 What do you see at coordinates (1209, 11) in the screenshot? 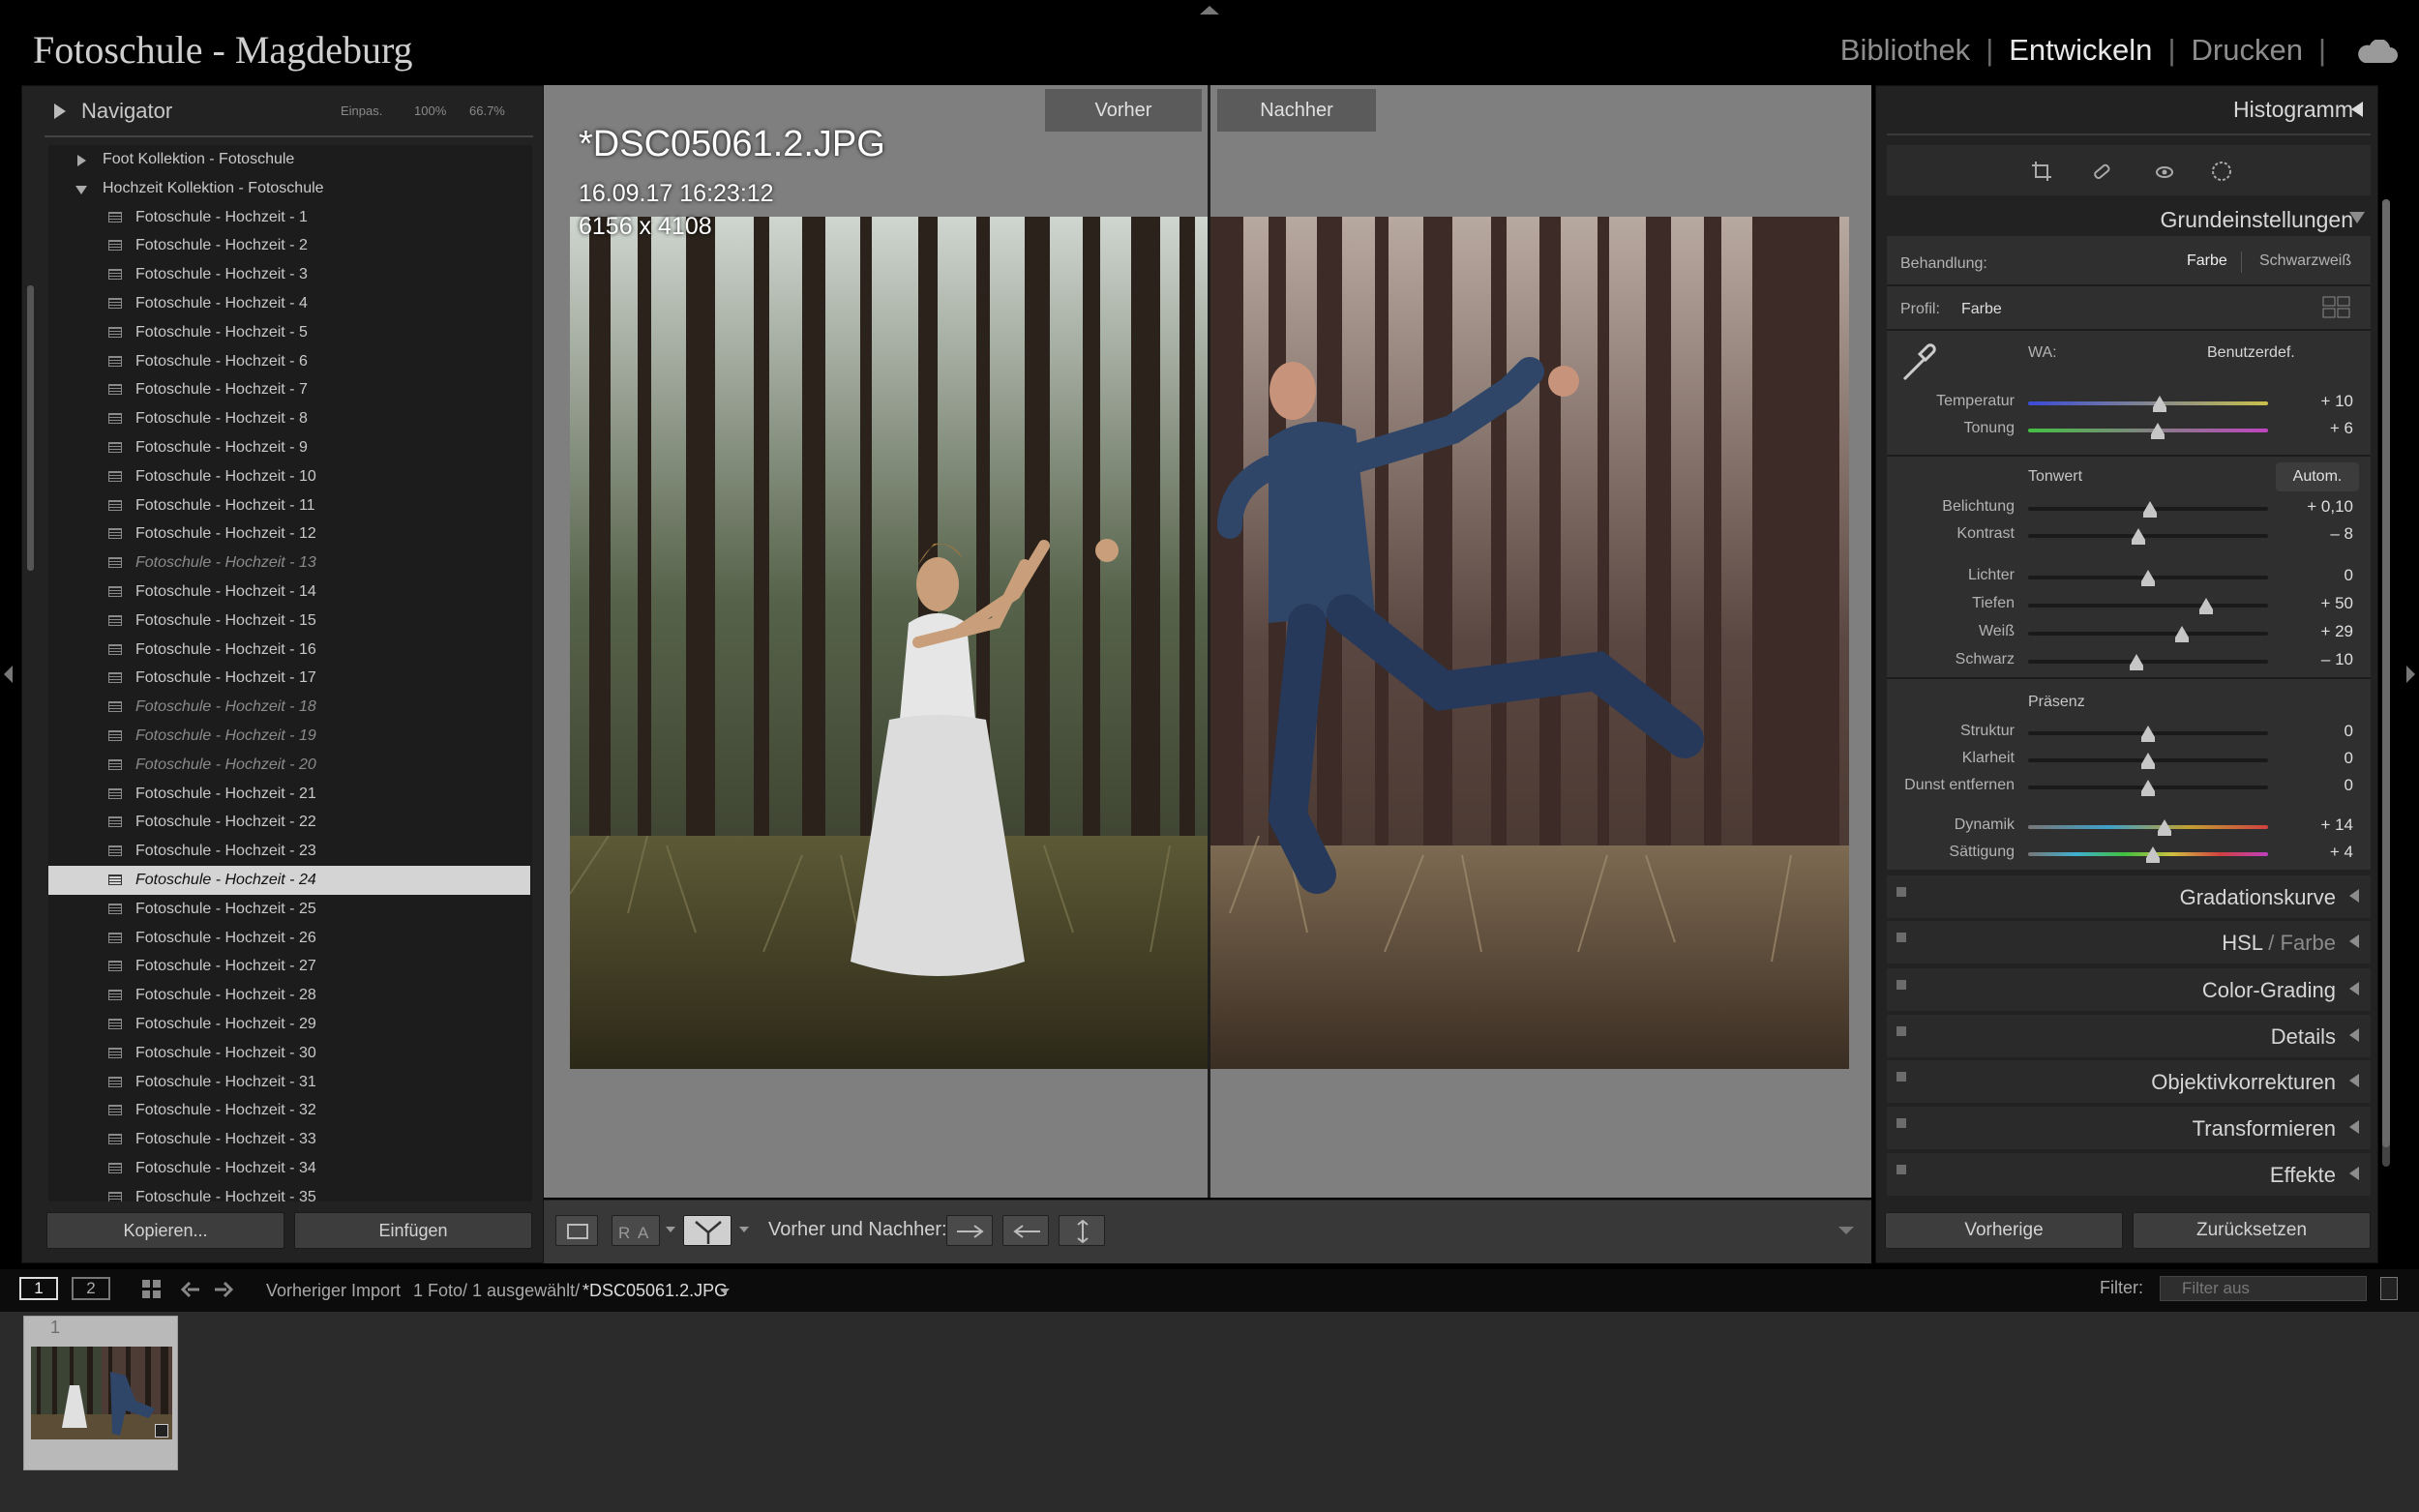
I see `panel-toggle-top-icon` at bounding box center [1209, 11].